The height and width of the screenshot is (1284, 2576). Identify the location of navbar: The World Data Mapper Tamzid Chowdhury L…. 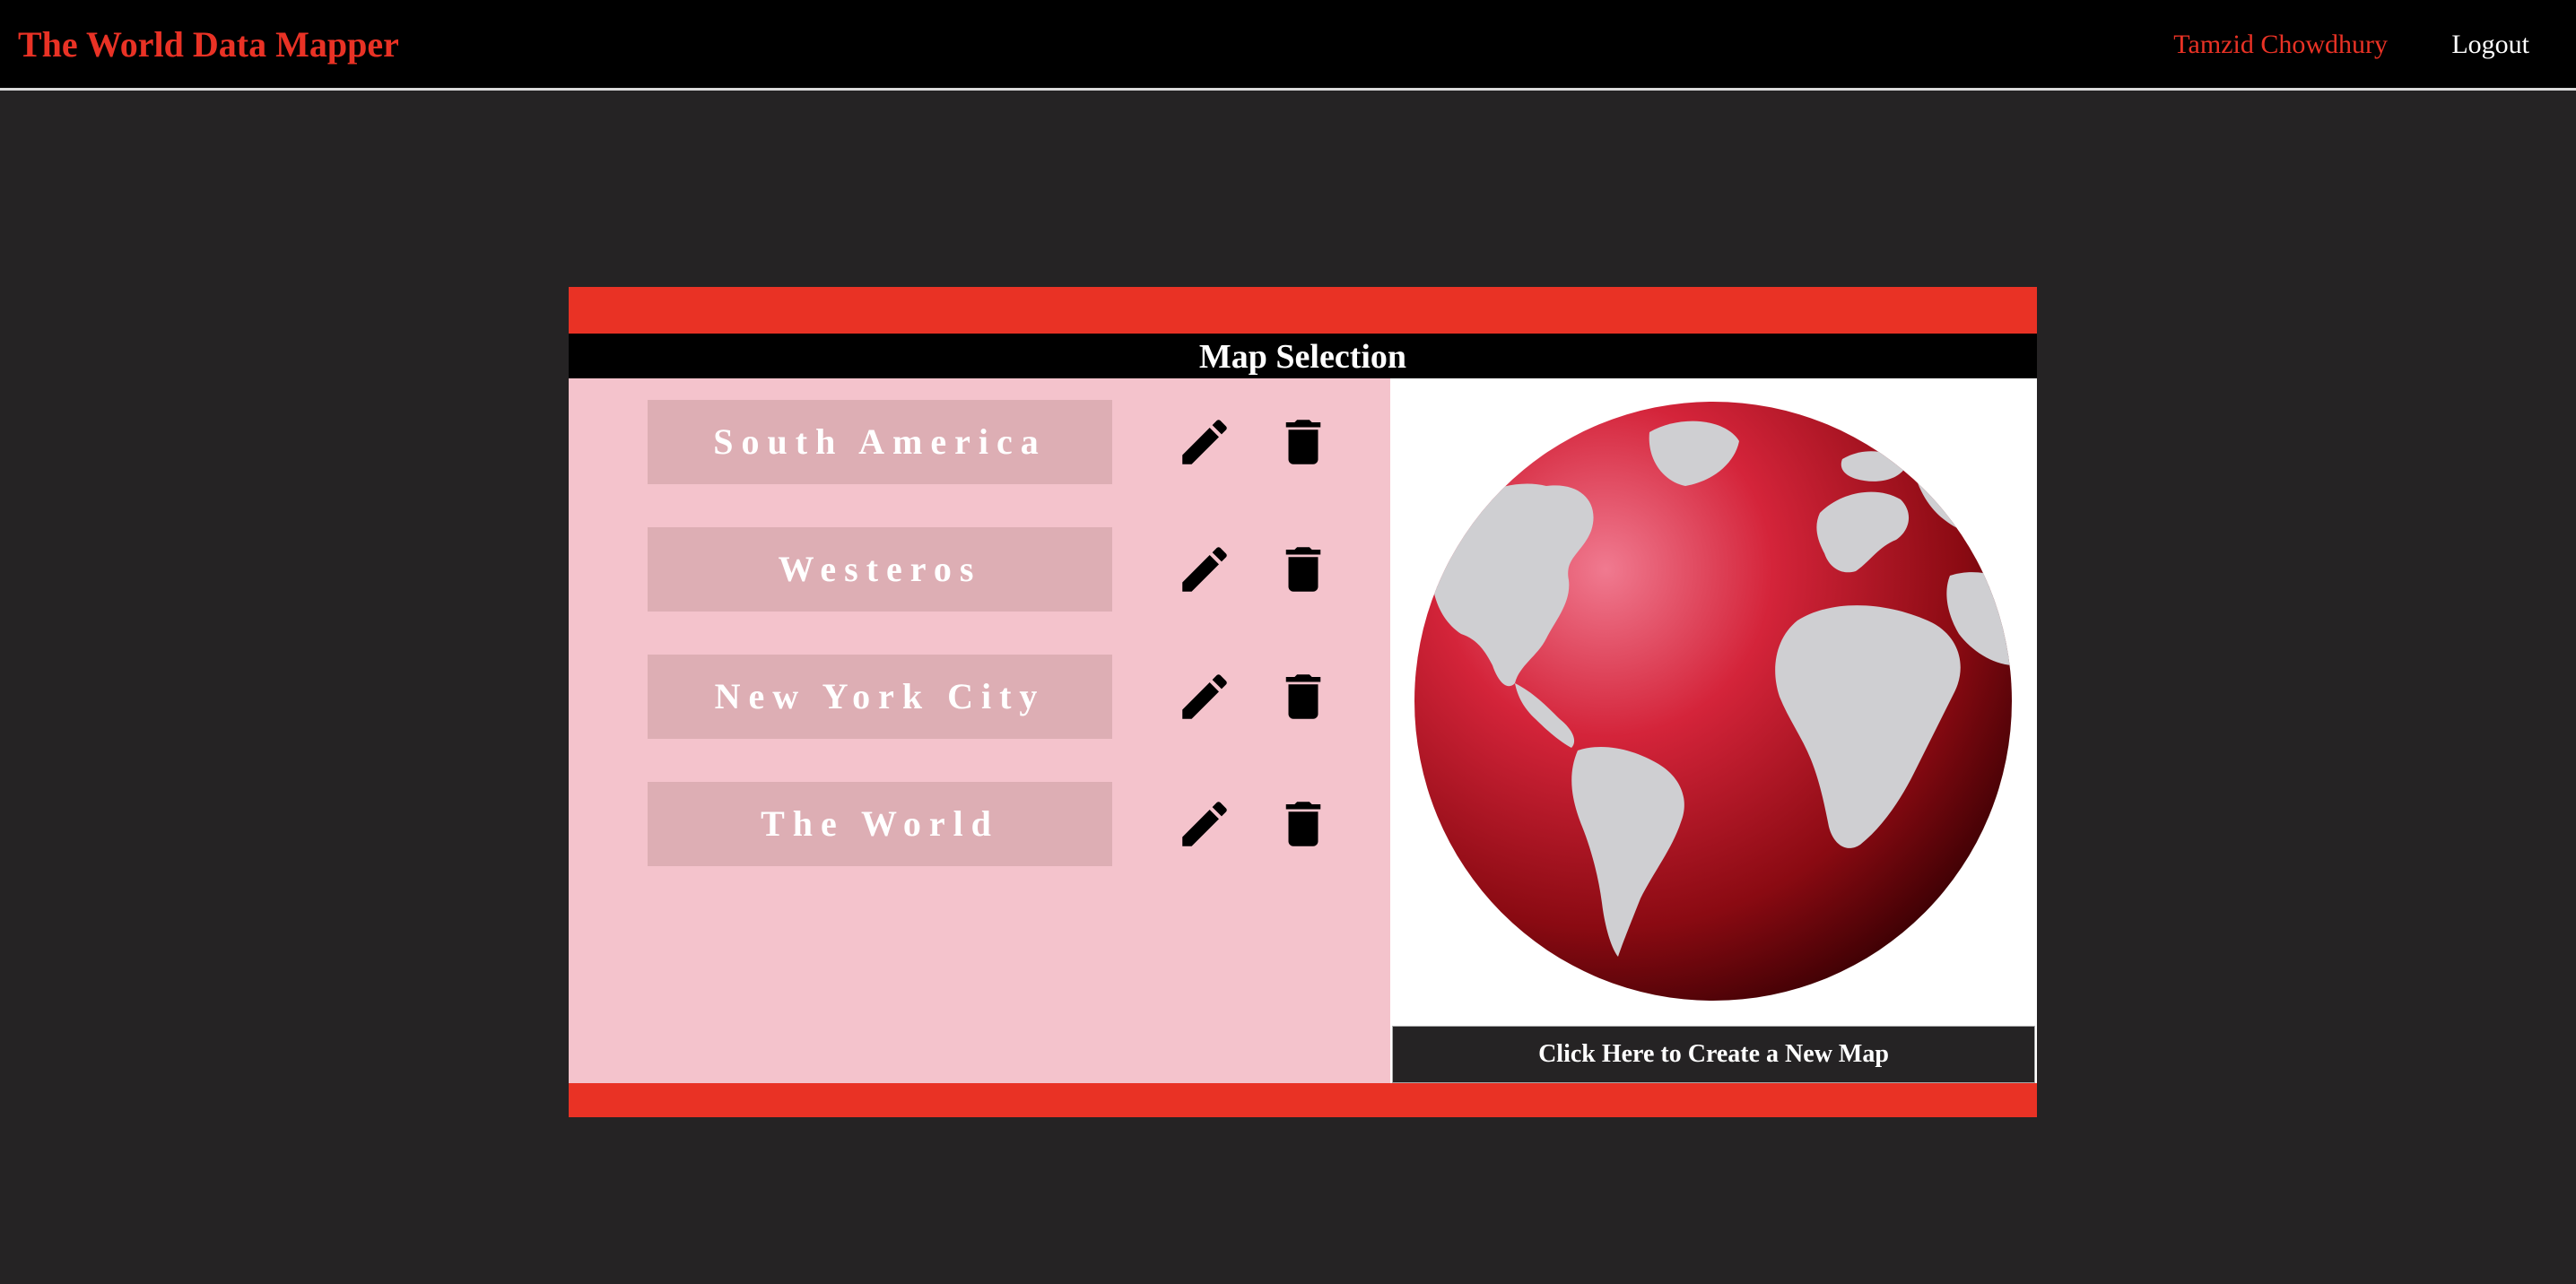
(1288, 45).